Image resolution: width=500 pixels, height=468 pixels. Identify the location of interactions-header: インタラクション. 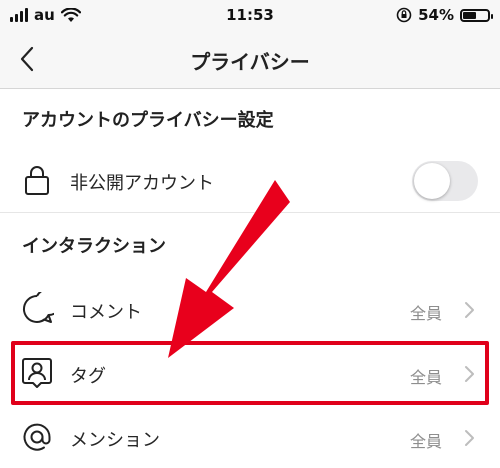
(94, 246).